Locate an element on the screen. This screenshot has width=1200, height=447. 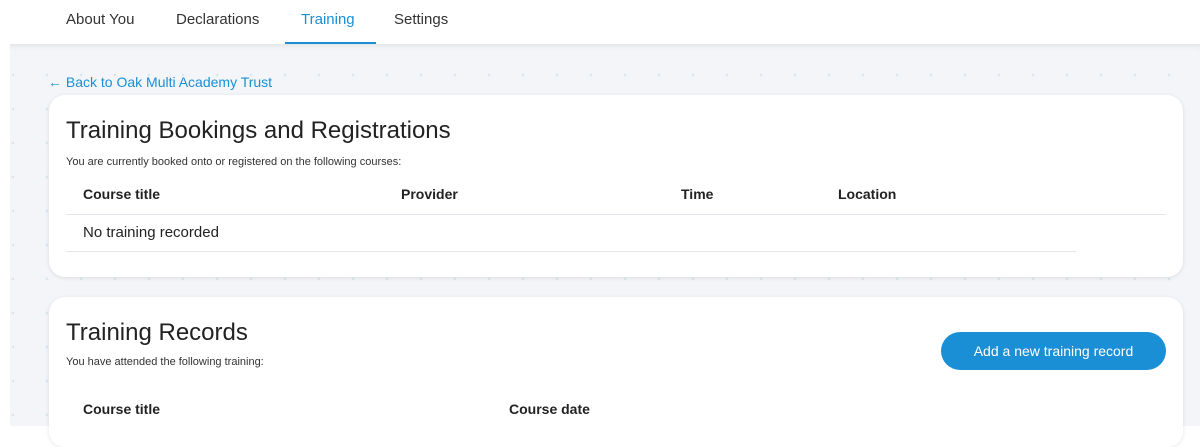
table-row-divider is located at coordinates (571, 251).